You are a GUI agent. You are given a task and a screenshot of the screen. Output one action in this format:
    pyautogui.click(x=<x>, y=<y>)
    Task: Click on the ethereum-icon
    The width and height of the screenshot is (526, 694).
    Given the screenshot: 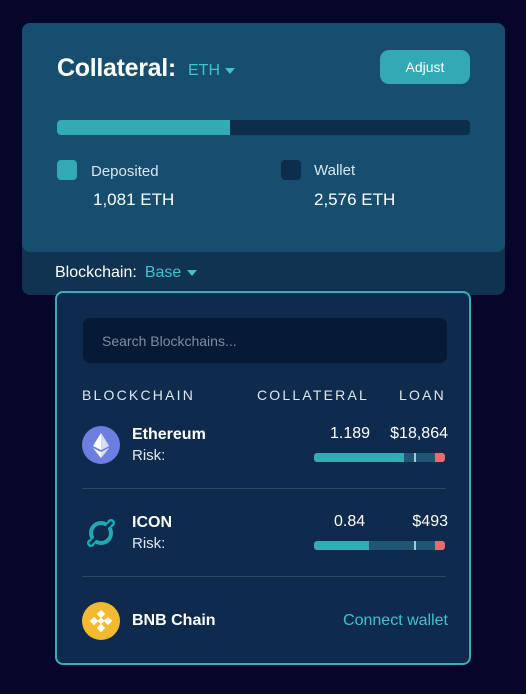 What is the action you would take?
    pyautogui.click(x=101, y=445)
    